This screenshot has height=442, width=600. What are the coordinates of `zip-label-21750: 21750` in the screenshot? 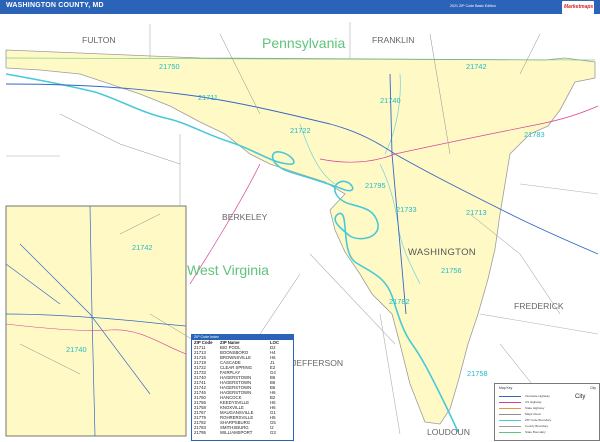 It's located at (169, 66).